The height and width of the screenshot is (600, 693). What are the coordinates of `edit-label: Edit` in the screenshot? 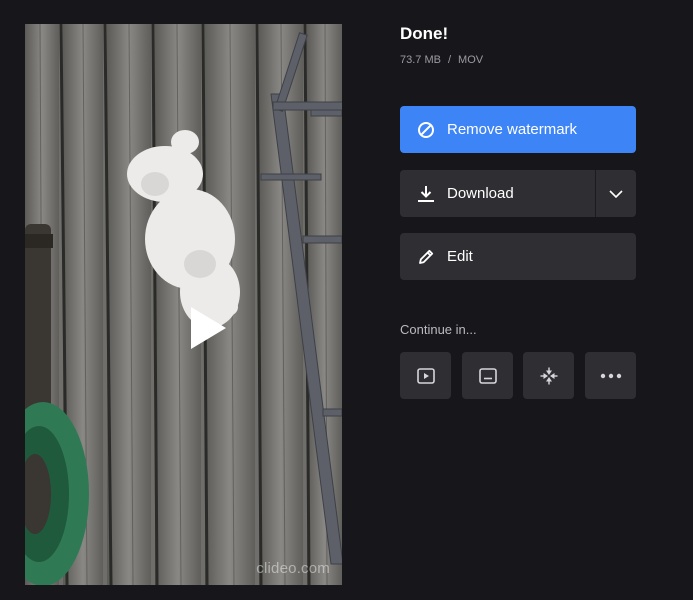 It's located at (460, 256).